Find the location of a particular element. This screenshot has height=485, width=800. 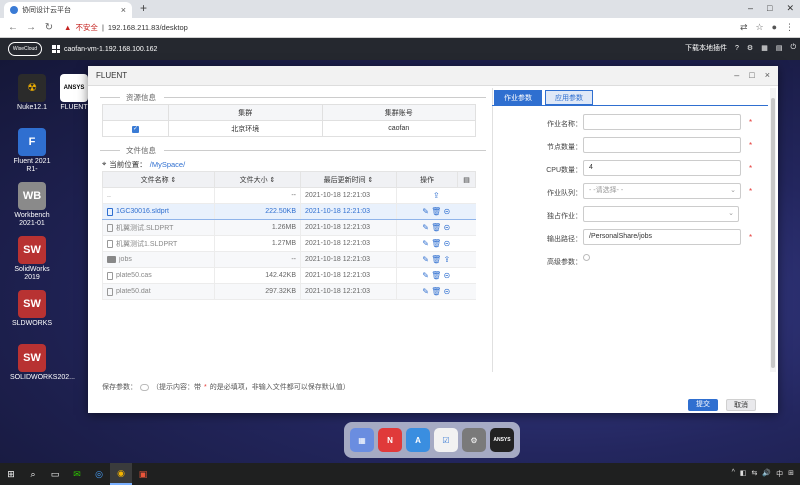

new-tab-button: + is located at coordinates (143, 8).